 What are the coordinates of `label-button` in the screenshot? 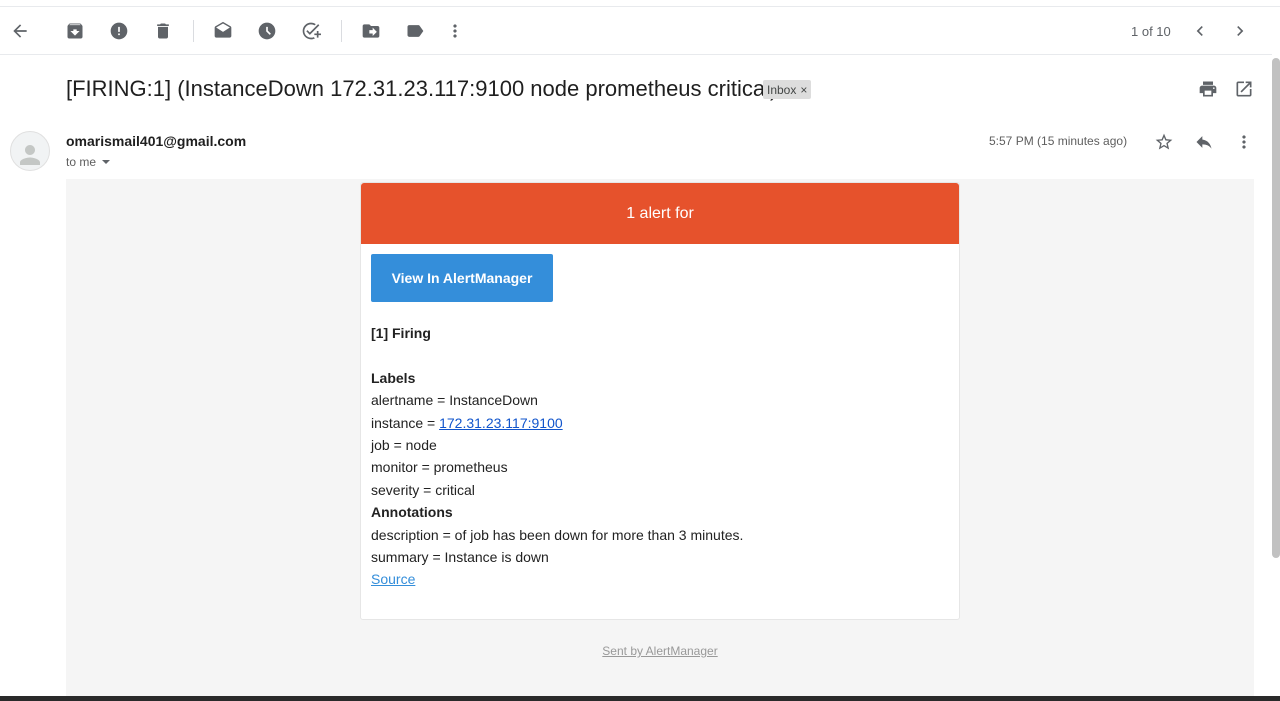 It's located at (415, 31).